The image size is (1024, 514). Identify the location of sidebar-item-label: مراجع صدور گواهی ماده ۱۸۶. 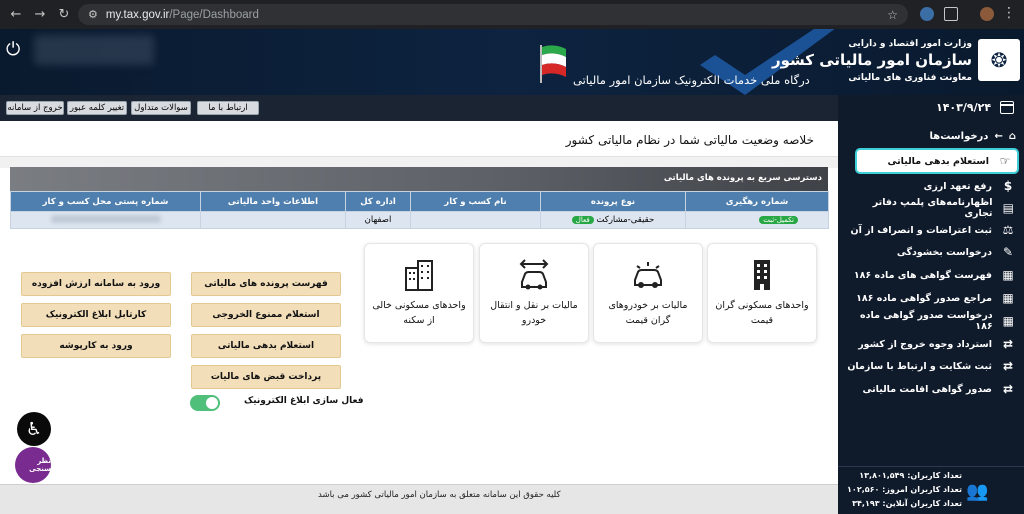
(924, 298).